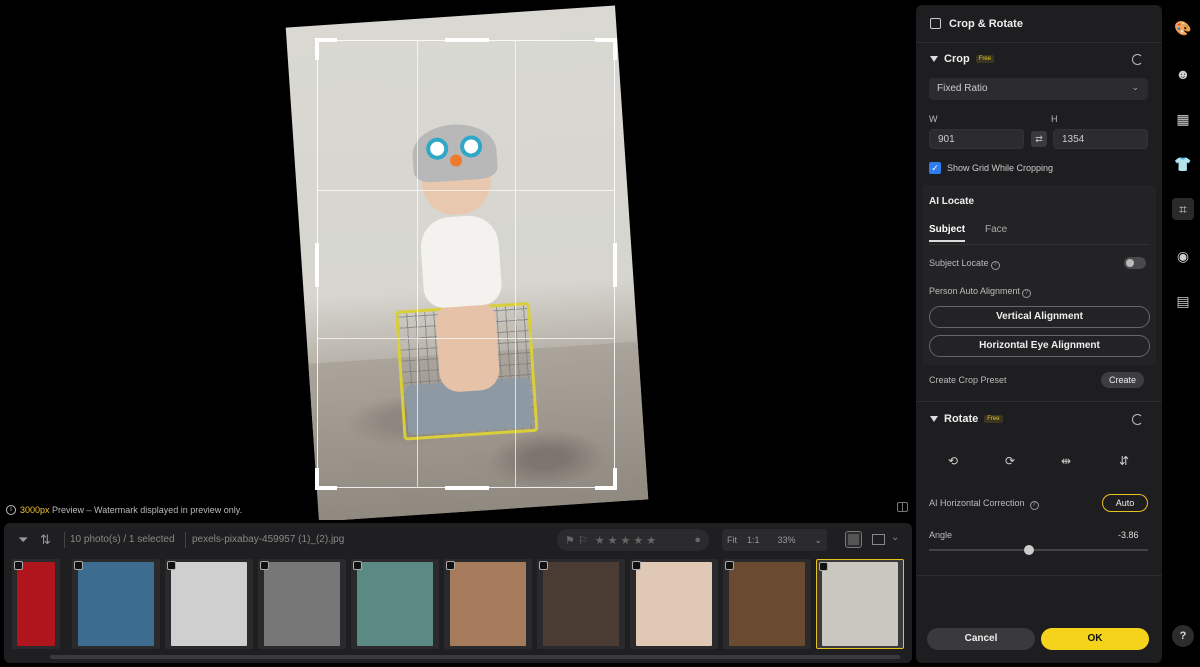  What do you see at coordinates (606, 49) in the screenshot?
I see `crop-handle-top-right` at bounding box center [606, 49].